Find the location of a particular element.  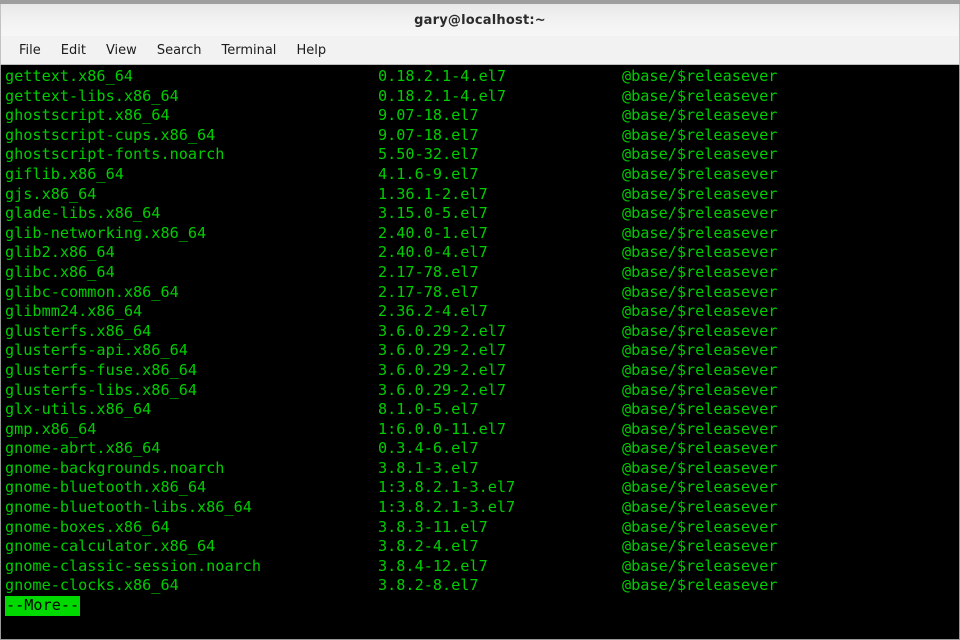

package-row: gjs.x86_64 1.36.1-2.el7 @base/$releasever is located at coordinates (482, 195).